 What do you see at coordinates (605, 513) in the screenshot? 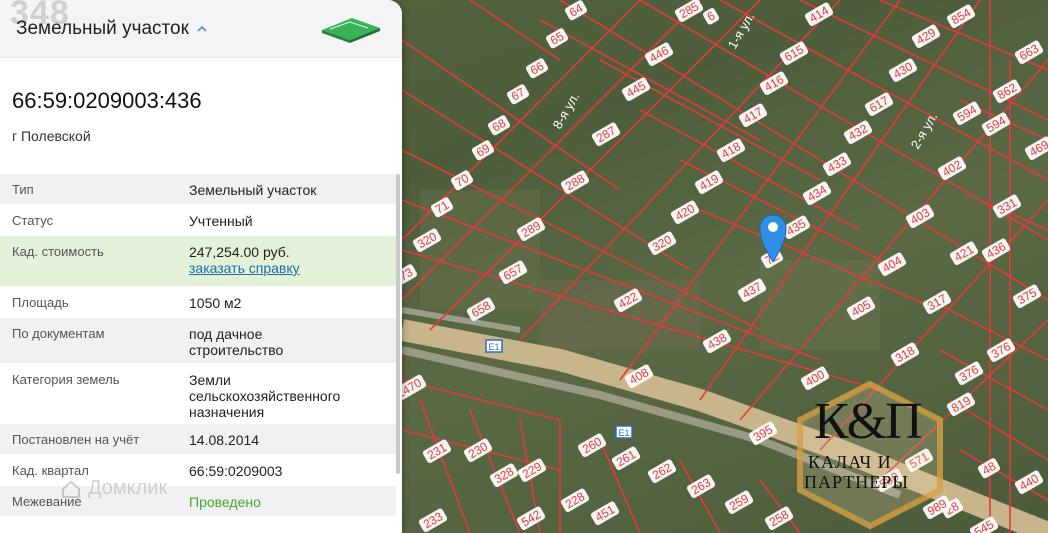
I see `parcel-number-label: 451` at bounding box center [605, 513].